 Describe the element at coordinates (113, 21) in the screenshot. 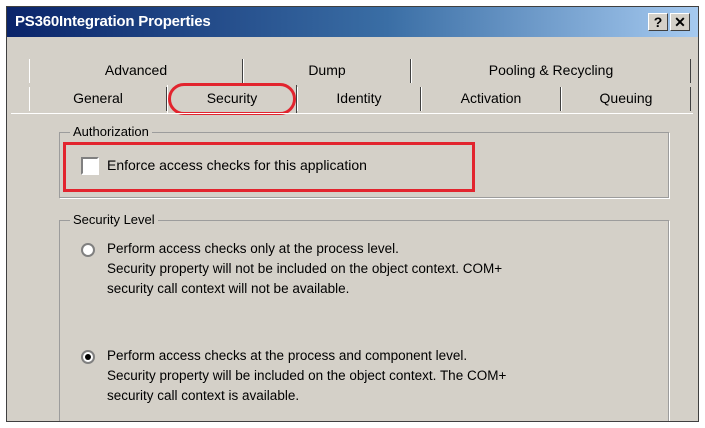

I see `window-title: PS360Integration Properties` at that location.